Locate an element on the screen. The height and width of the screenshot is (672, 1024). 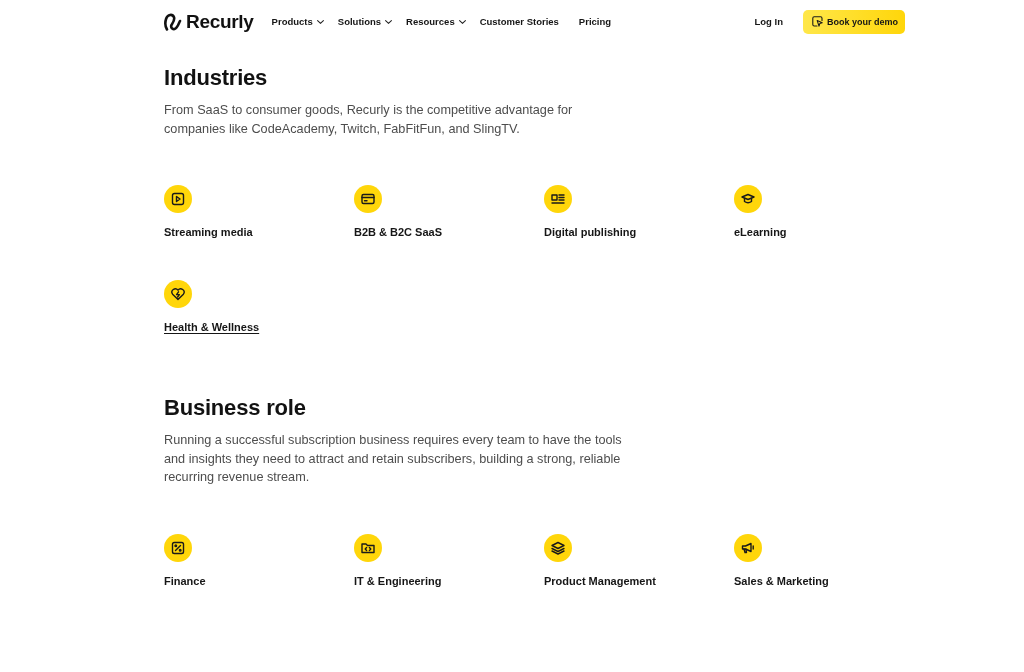
category-link: B2B & B2C SaaS is located at coordinates (398, 232).